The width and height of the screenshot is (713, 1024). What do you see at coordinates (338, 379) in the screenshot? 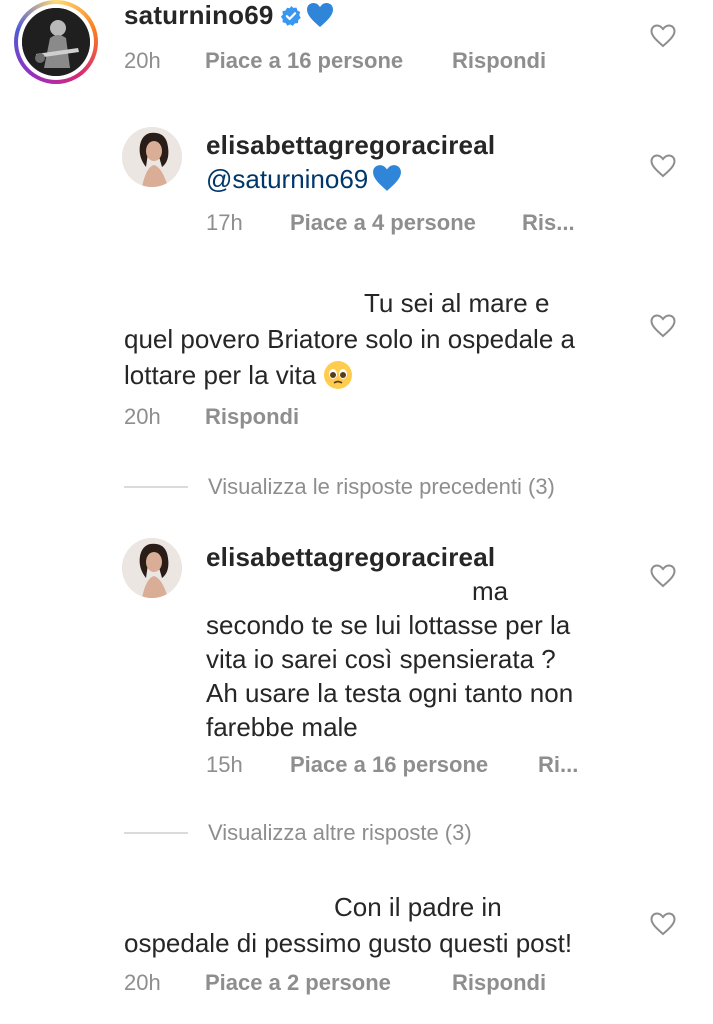
I see `pleading-face-emoji` at bounding box center [338, 379].